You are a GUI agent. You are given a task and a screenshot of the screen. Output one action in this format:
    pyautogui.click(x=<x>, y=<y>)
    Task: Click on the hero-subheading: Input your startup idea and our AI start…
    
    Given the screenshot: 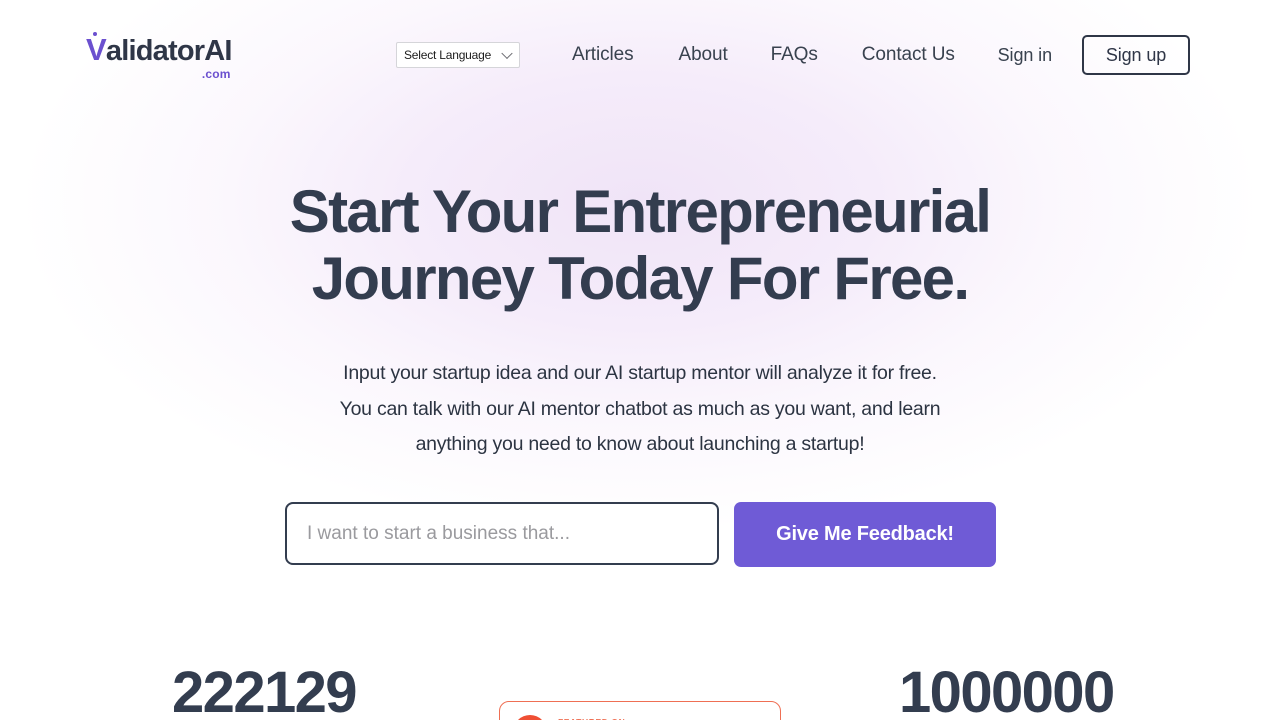 What is the action you would take?
    pyautogui.click(x=640, y=409)
    